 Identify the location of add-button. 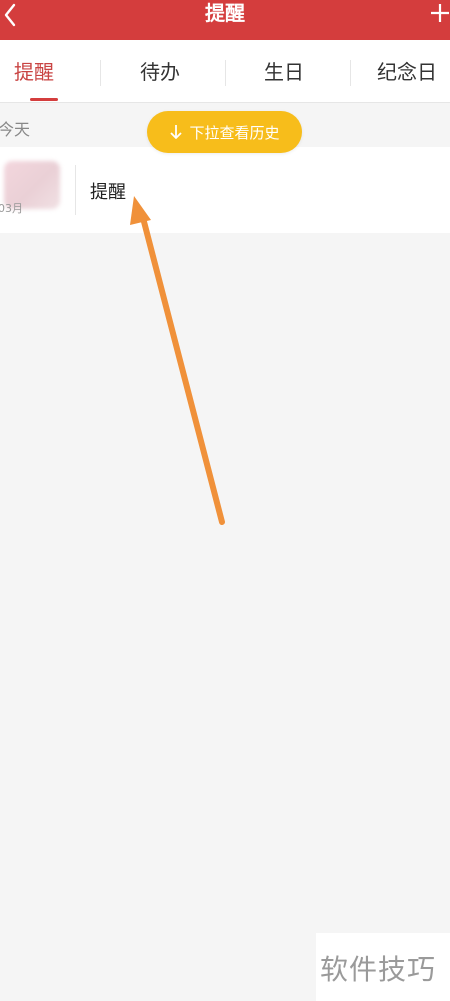
(439, 13).